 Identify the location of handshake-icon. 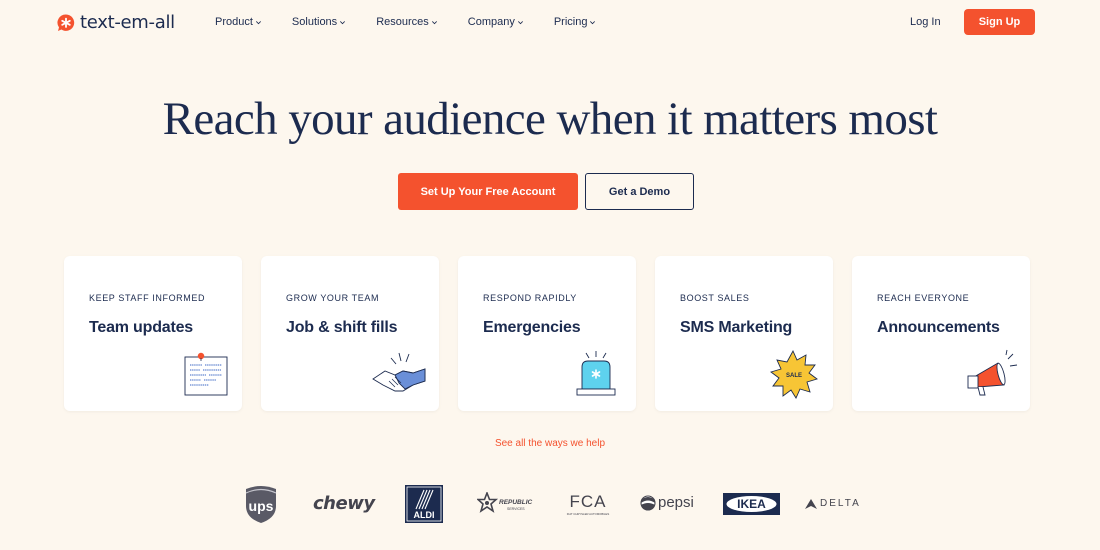
(399, 372).